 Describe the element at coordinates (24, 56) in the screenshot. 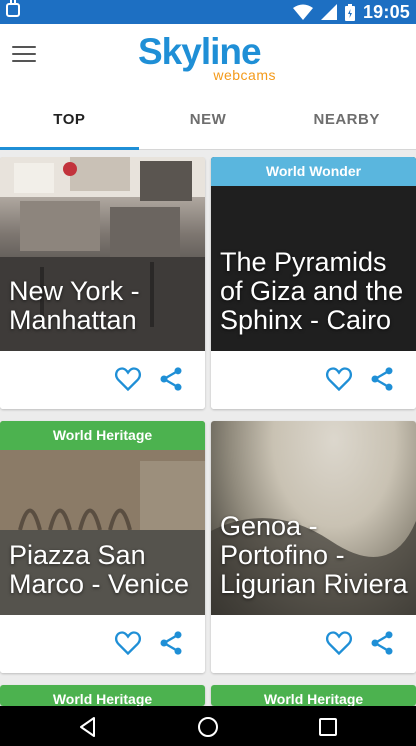

I see `hamburger-menu-icon` at that location.